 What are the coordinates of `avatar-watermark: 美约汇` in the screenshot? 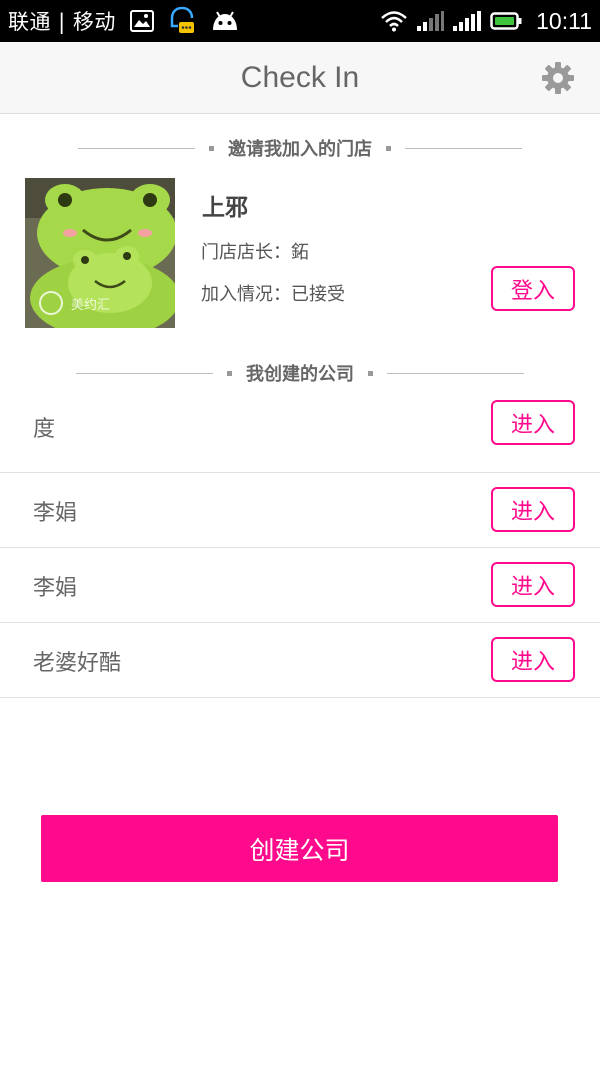 It's located at (91, 305).